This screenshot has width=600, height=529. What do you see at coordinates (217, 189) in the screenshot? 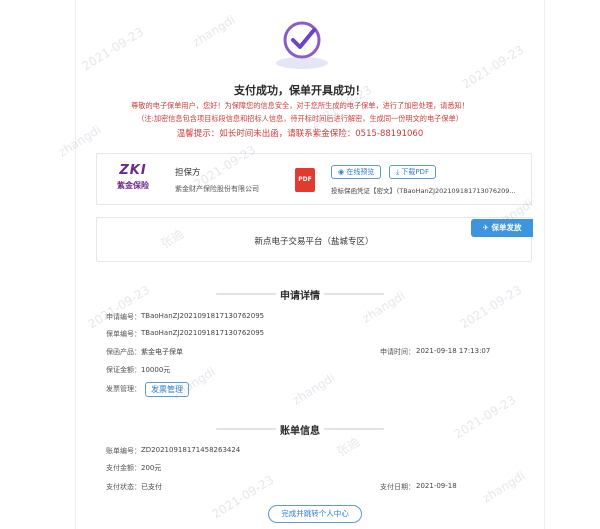
I see `guarantor-name: 紫金财产保险股份有限公司` at bounding box center [217, 189].